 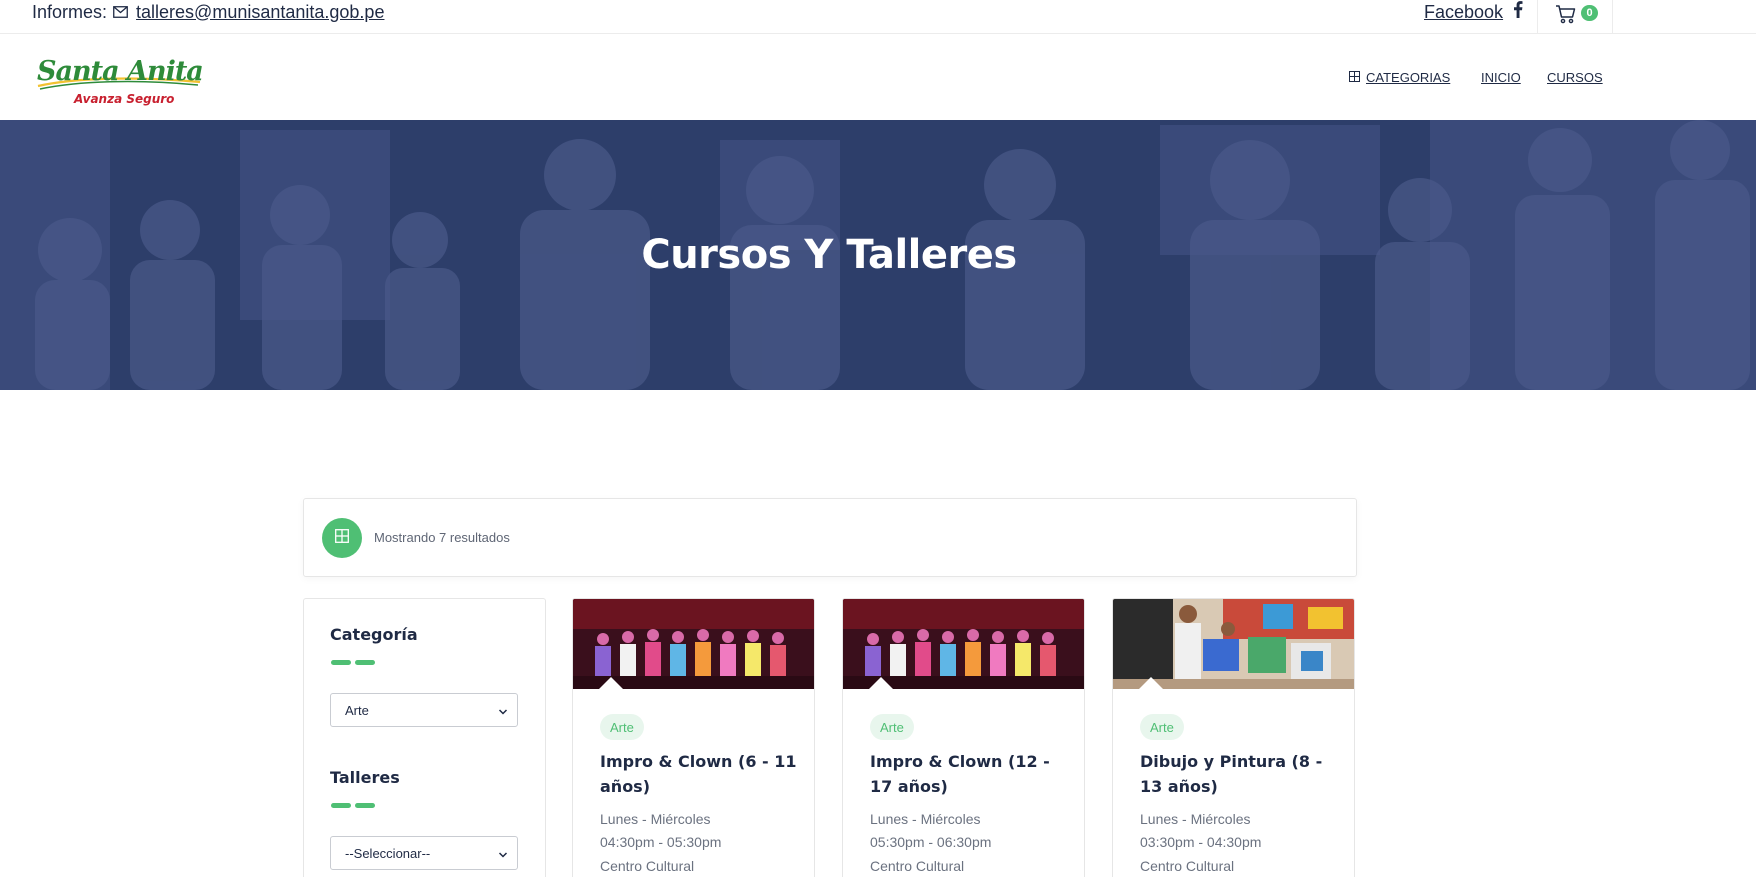 What do you see at coordinates (1518, 12) in the screenshot?
I see `facebook-icon` at bounding box center [1518, 12].